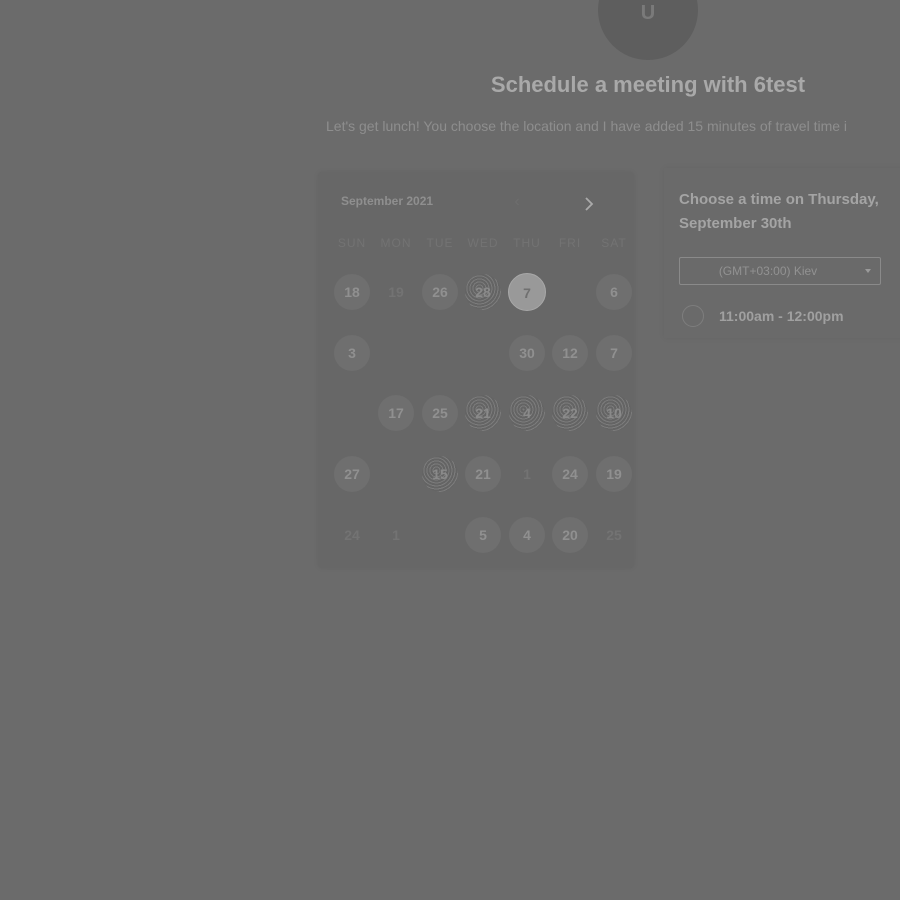 The height and width of the screenshot is (900, 900). Describe the element at coordinates (648, 84) in the screenshot. I see `page-title: Schedule a meeting with 6test` at that location.